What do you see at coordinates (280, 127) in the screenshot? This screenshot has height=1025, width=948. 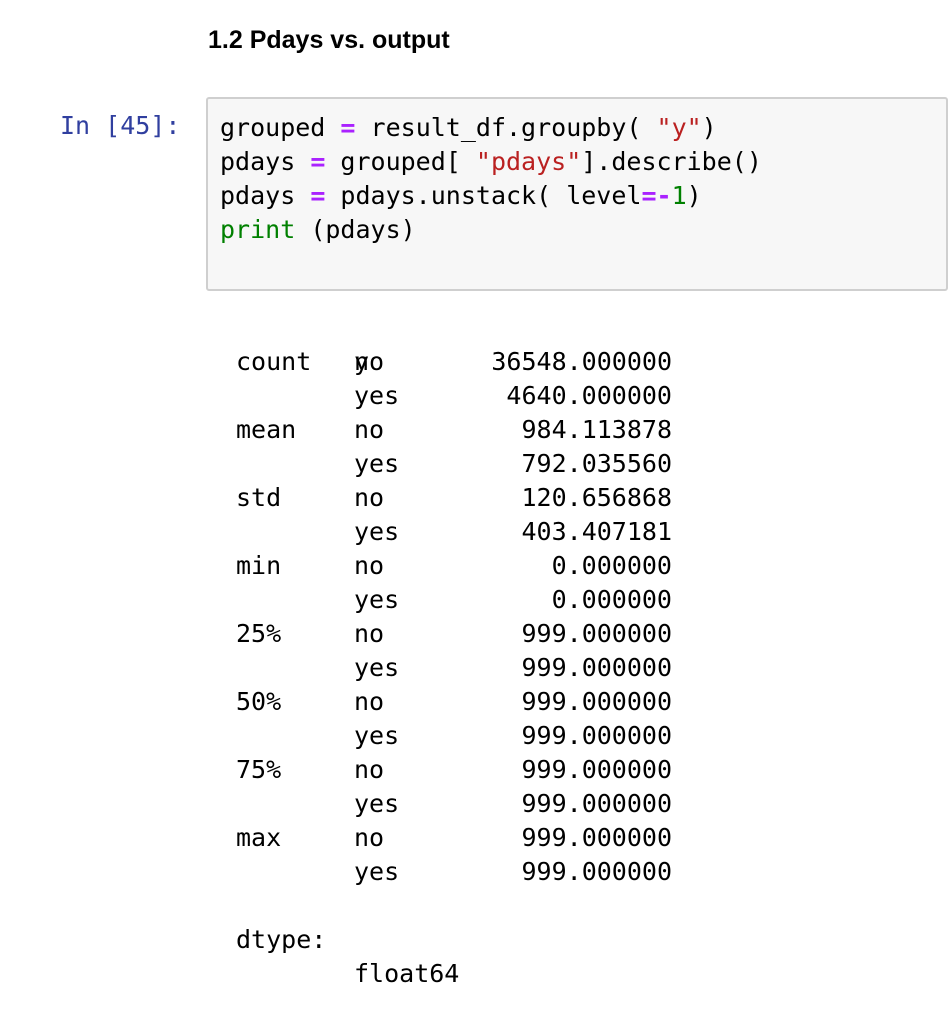 I see `code-token: grouped` at bounding box center [280, 127].